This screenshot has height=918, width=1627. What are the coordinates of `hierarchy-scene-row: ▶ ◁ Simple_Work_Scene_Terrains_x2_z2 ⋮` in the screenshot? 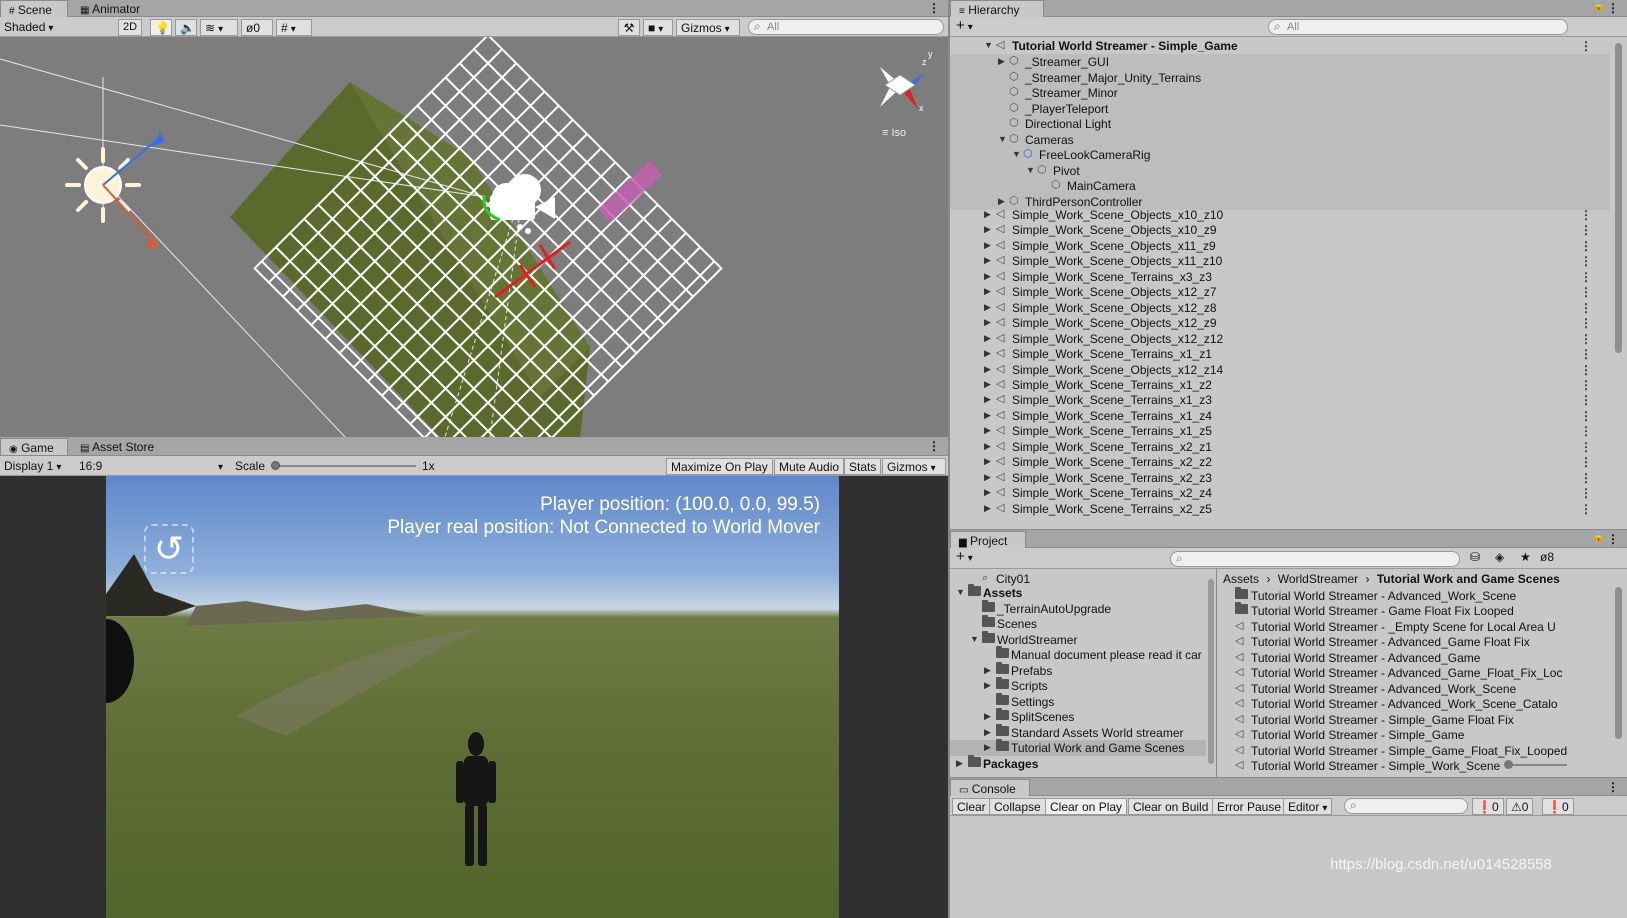 It's located at (1280, 462).